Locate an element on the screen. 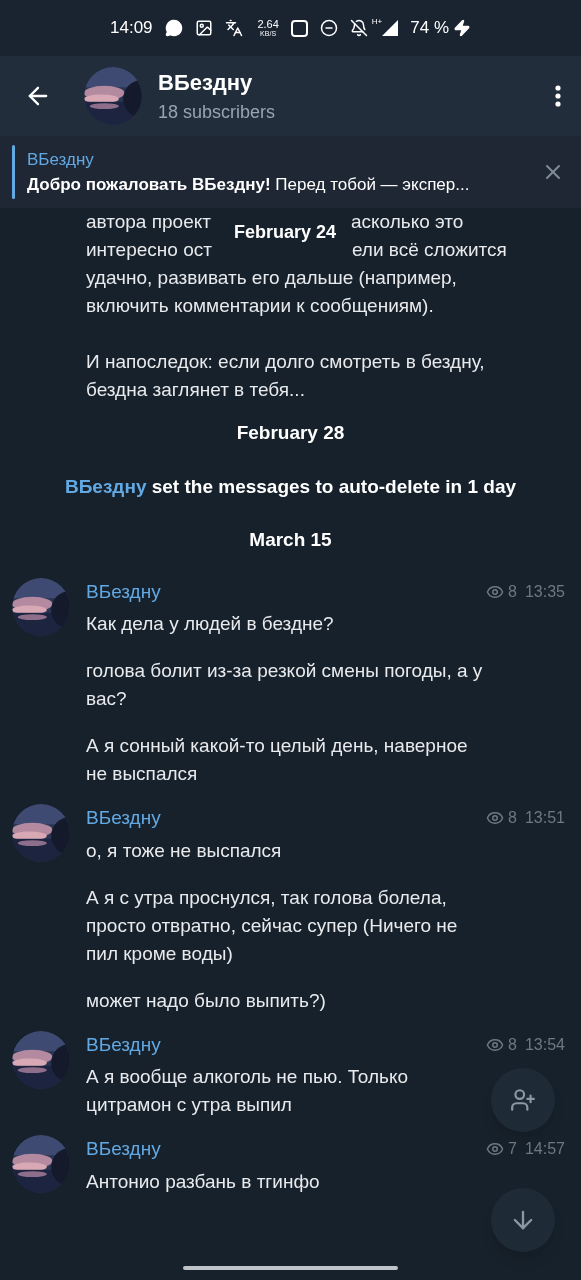 This screenshot has height=1280, width=581. message-time: 14:57 is located at coordinates (544, 1149).